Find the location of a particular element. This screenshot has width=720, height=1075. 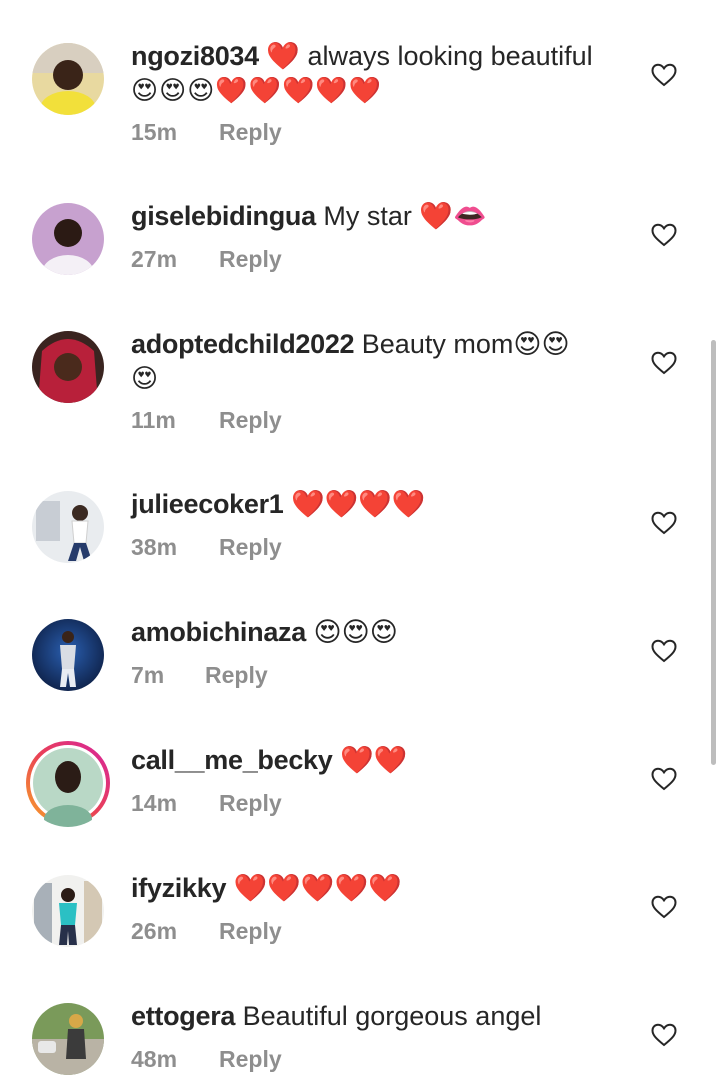

comment-text: ❤️ always looking beautiful is located at coordinates (429, 56).